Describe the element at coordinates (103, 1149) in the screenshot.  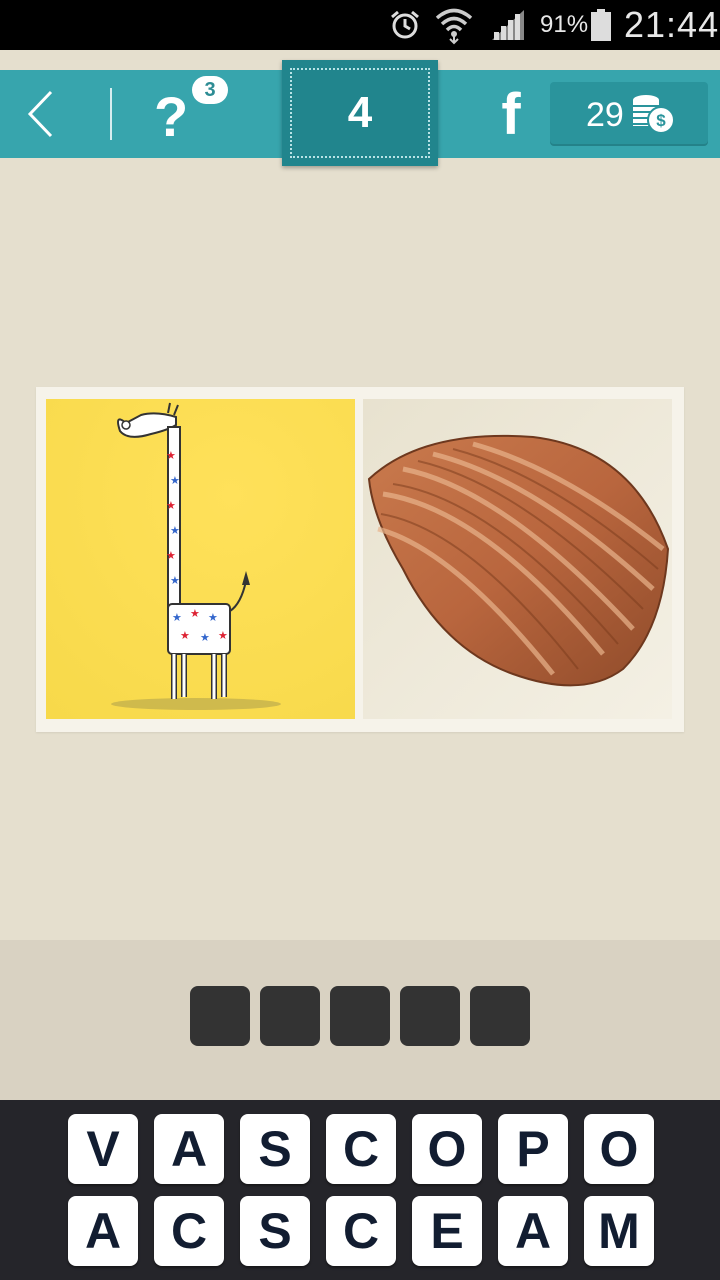
I see `letter-key: V` at that location.